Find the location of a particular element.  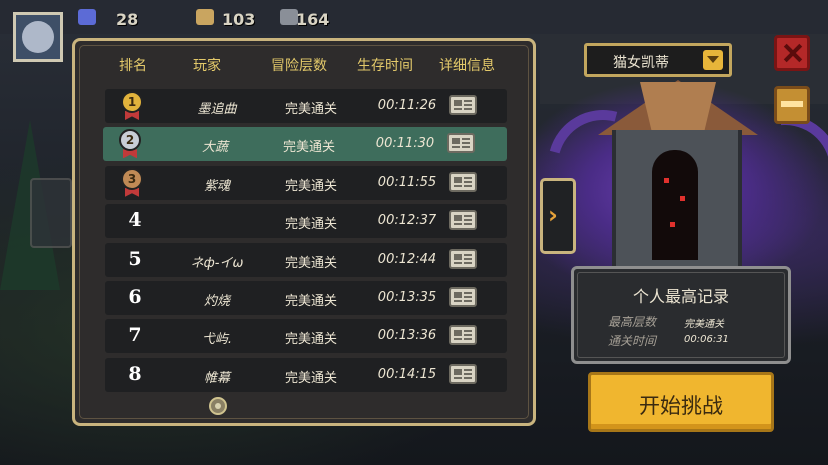

bronze-medal-icon: 3 is located at coordinates (132, 178).